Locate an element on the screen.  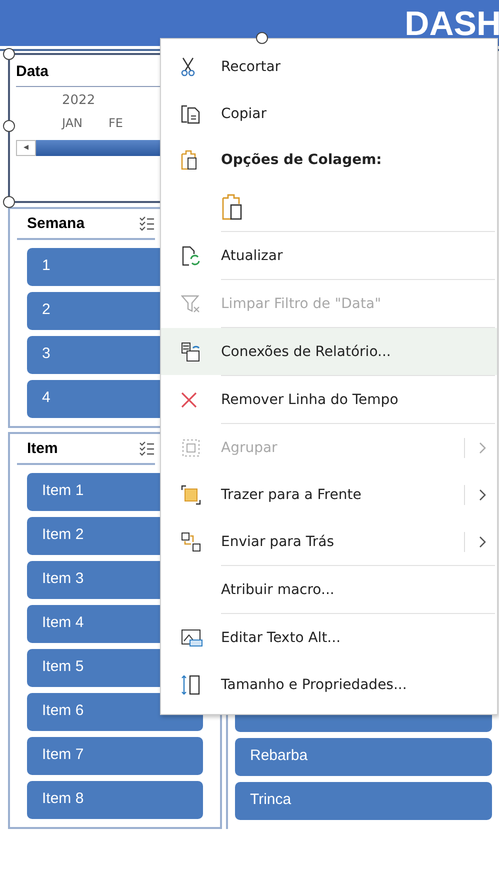
slicer-title: Item is located at coordinates (42, 448).